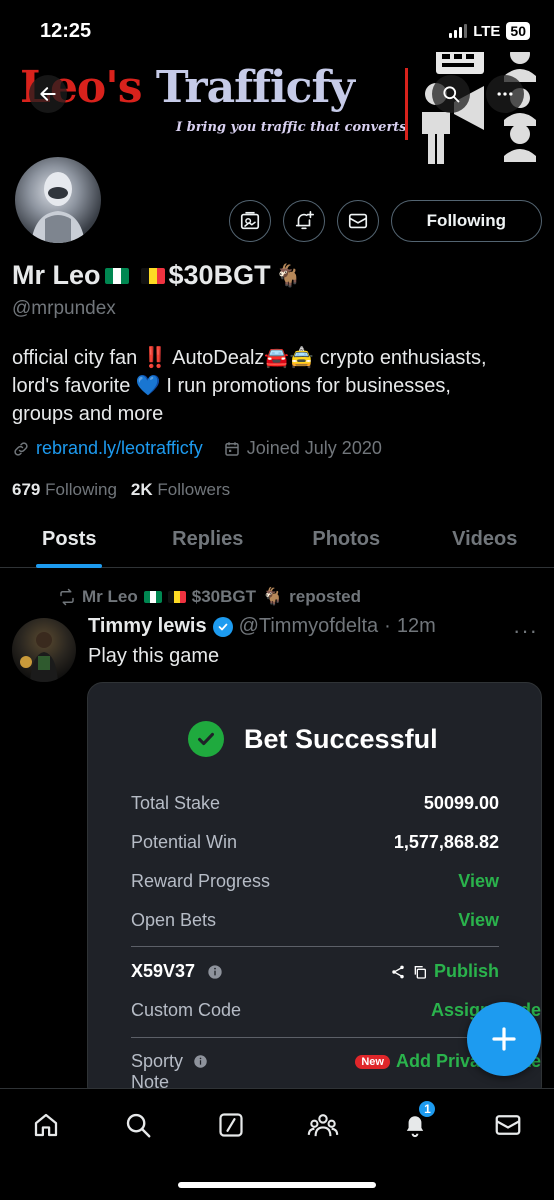  I want to click on repost-label: reposted, so click(325, 596).